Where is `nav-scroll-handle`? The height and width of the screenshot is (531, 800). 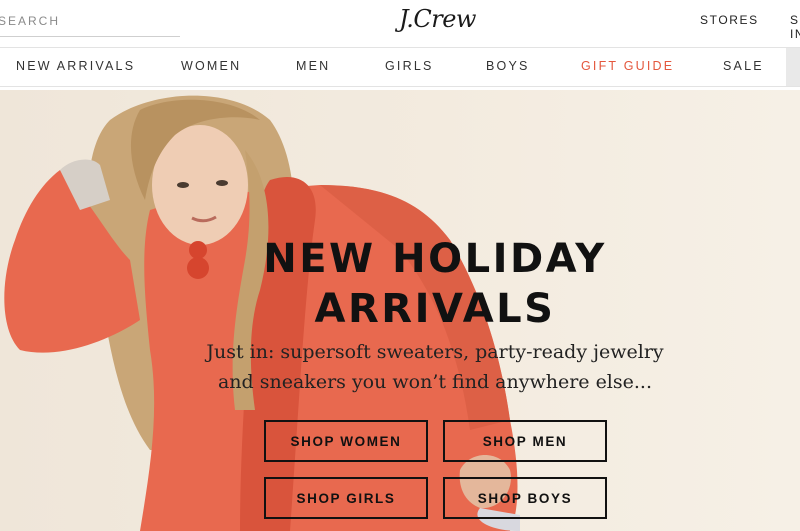 nav-scroll-handle is located at coordinates (793, 67).